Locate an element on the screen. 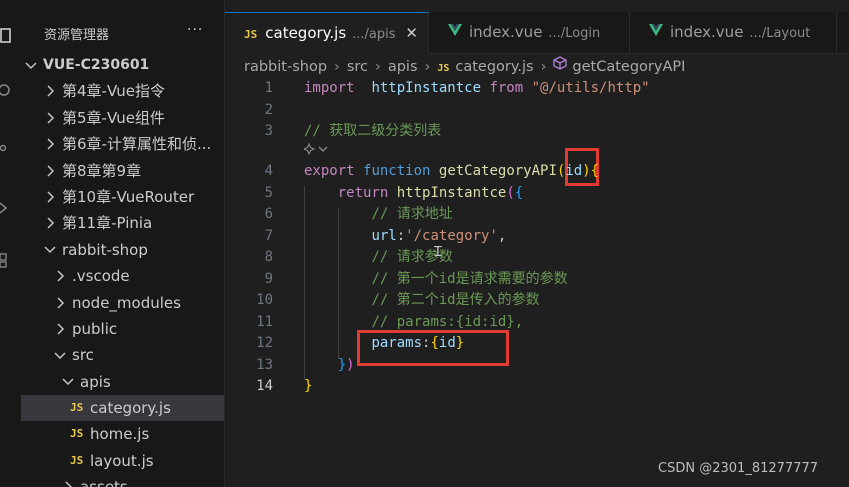 Image resolution: width=849 pixels, height=487 pixels. code-token: httpInstantce is located at coordinates (426, 88).